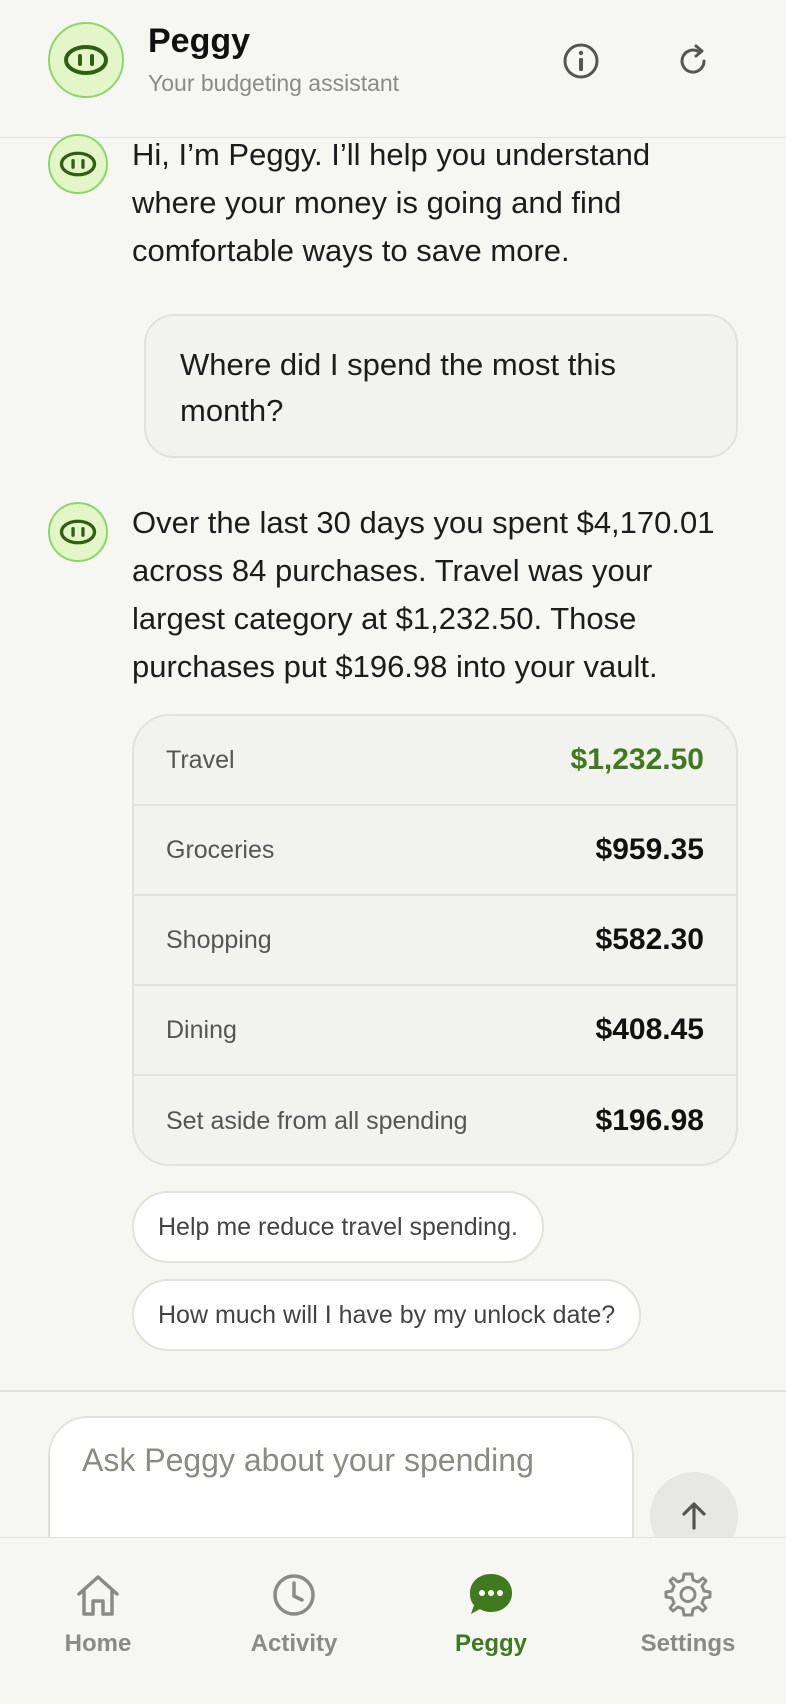  I want to click on info-icon, so click(581, 61).